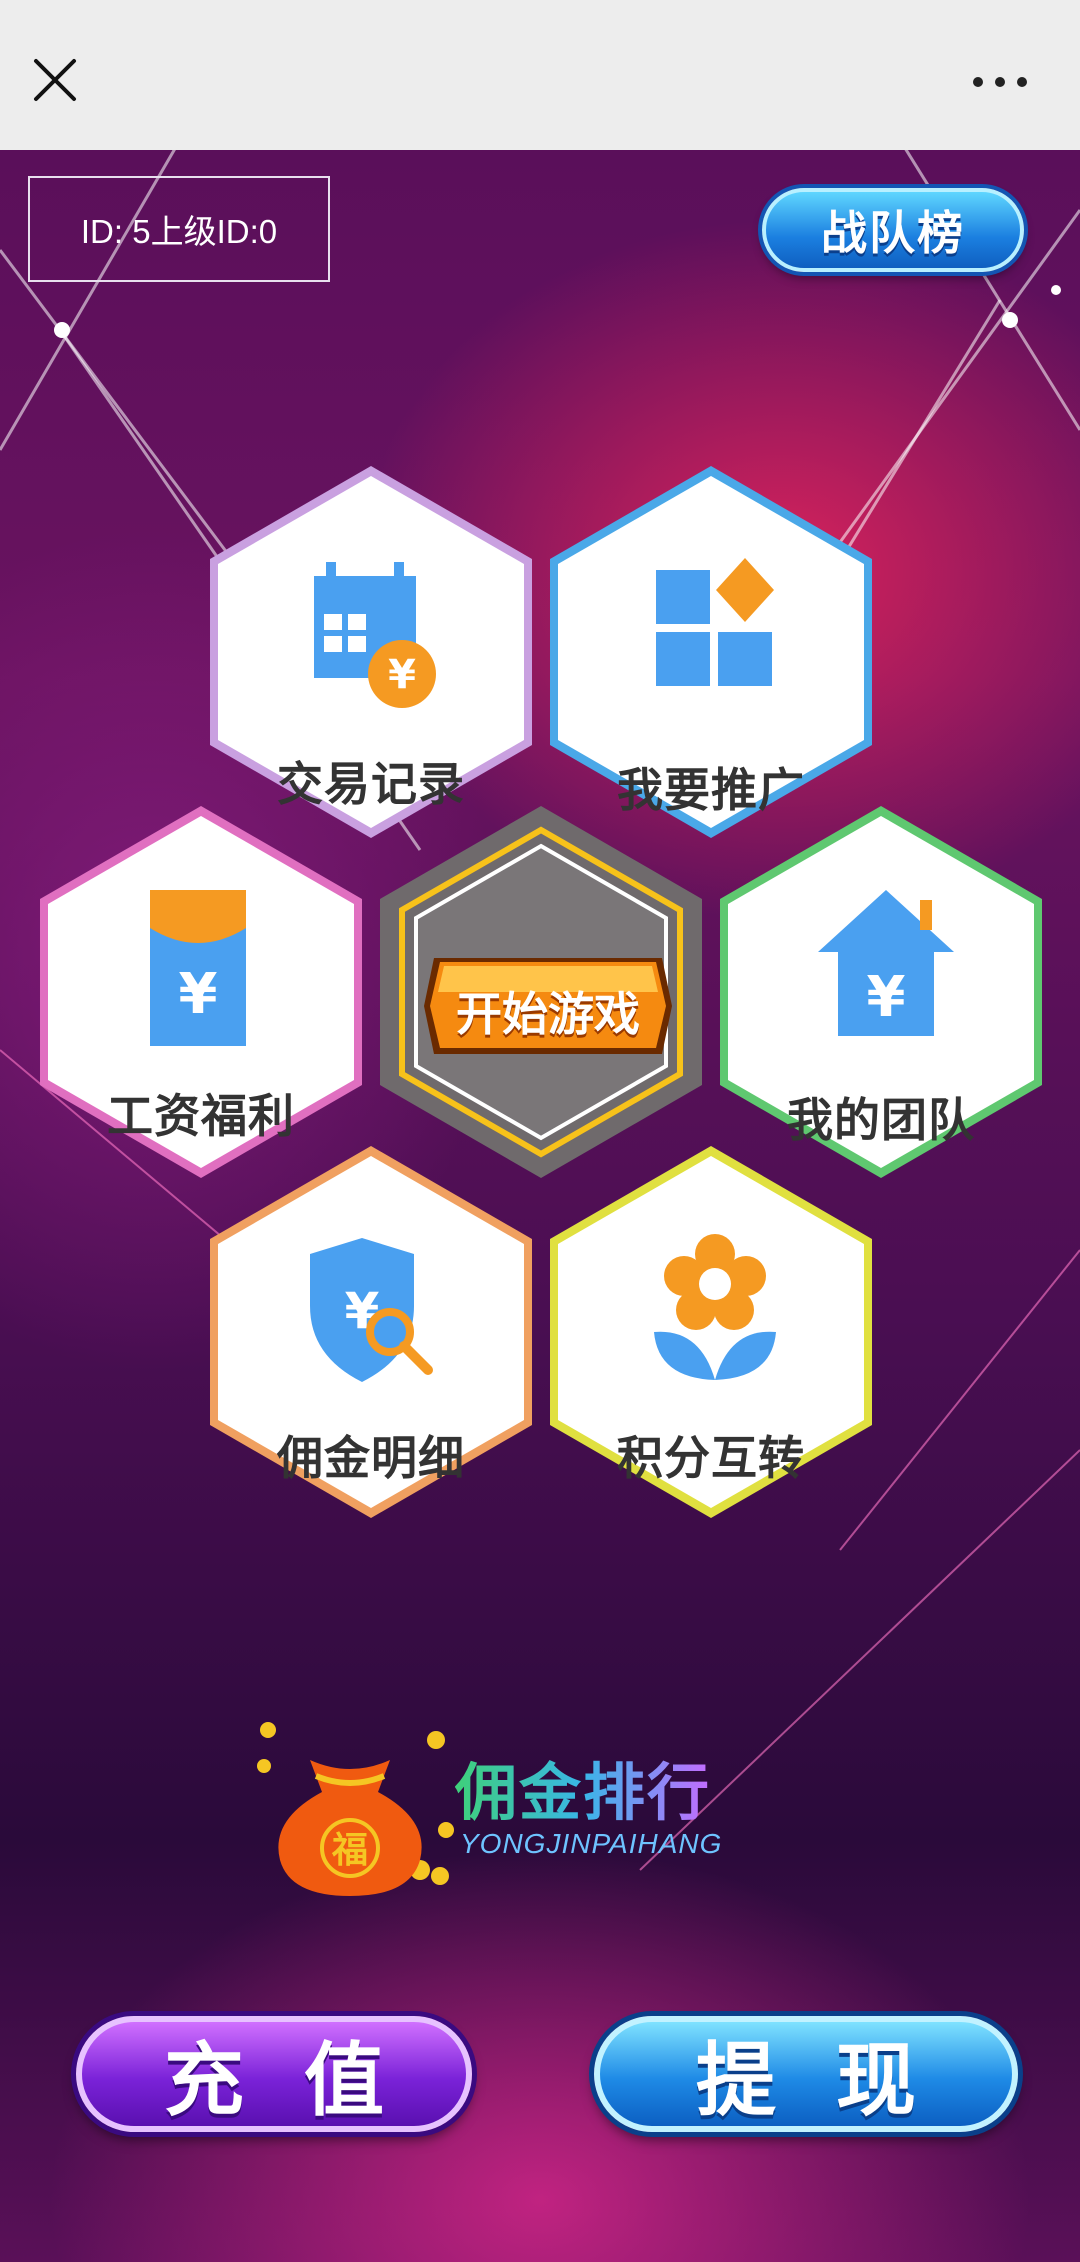 This screenshot has width=1080, height=2262. Describe the element at coordinates (274, 2074) in the screenshot. I see `recharge-button: 充值` at that location.